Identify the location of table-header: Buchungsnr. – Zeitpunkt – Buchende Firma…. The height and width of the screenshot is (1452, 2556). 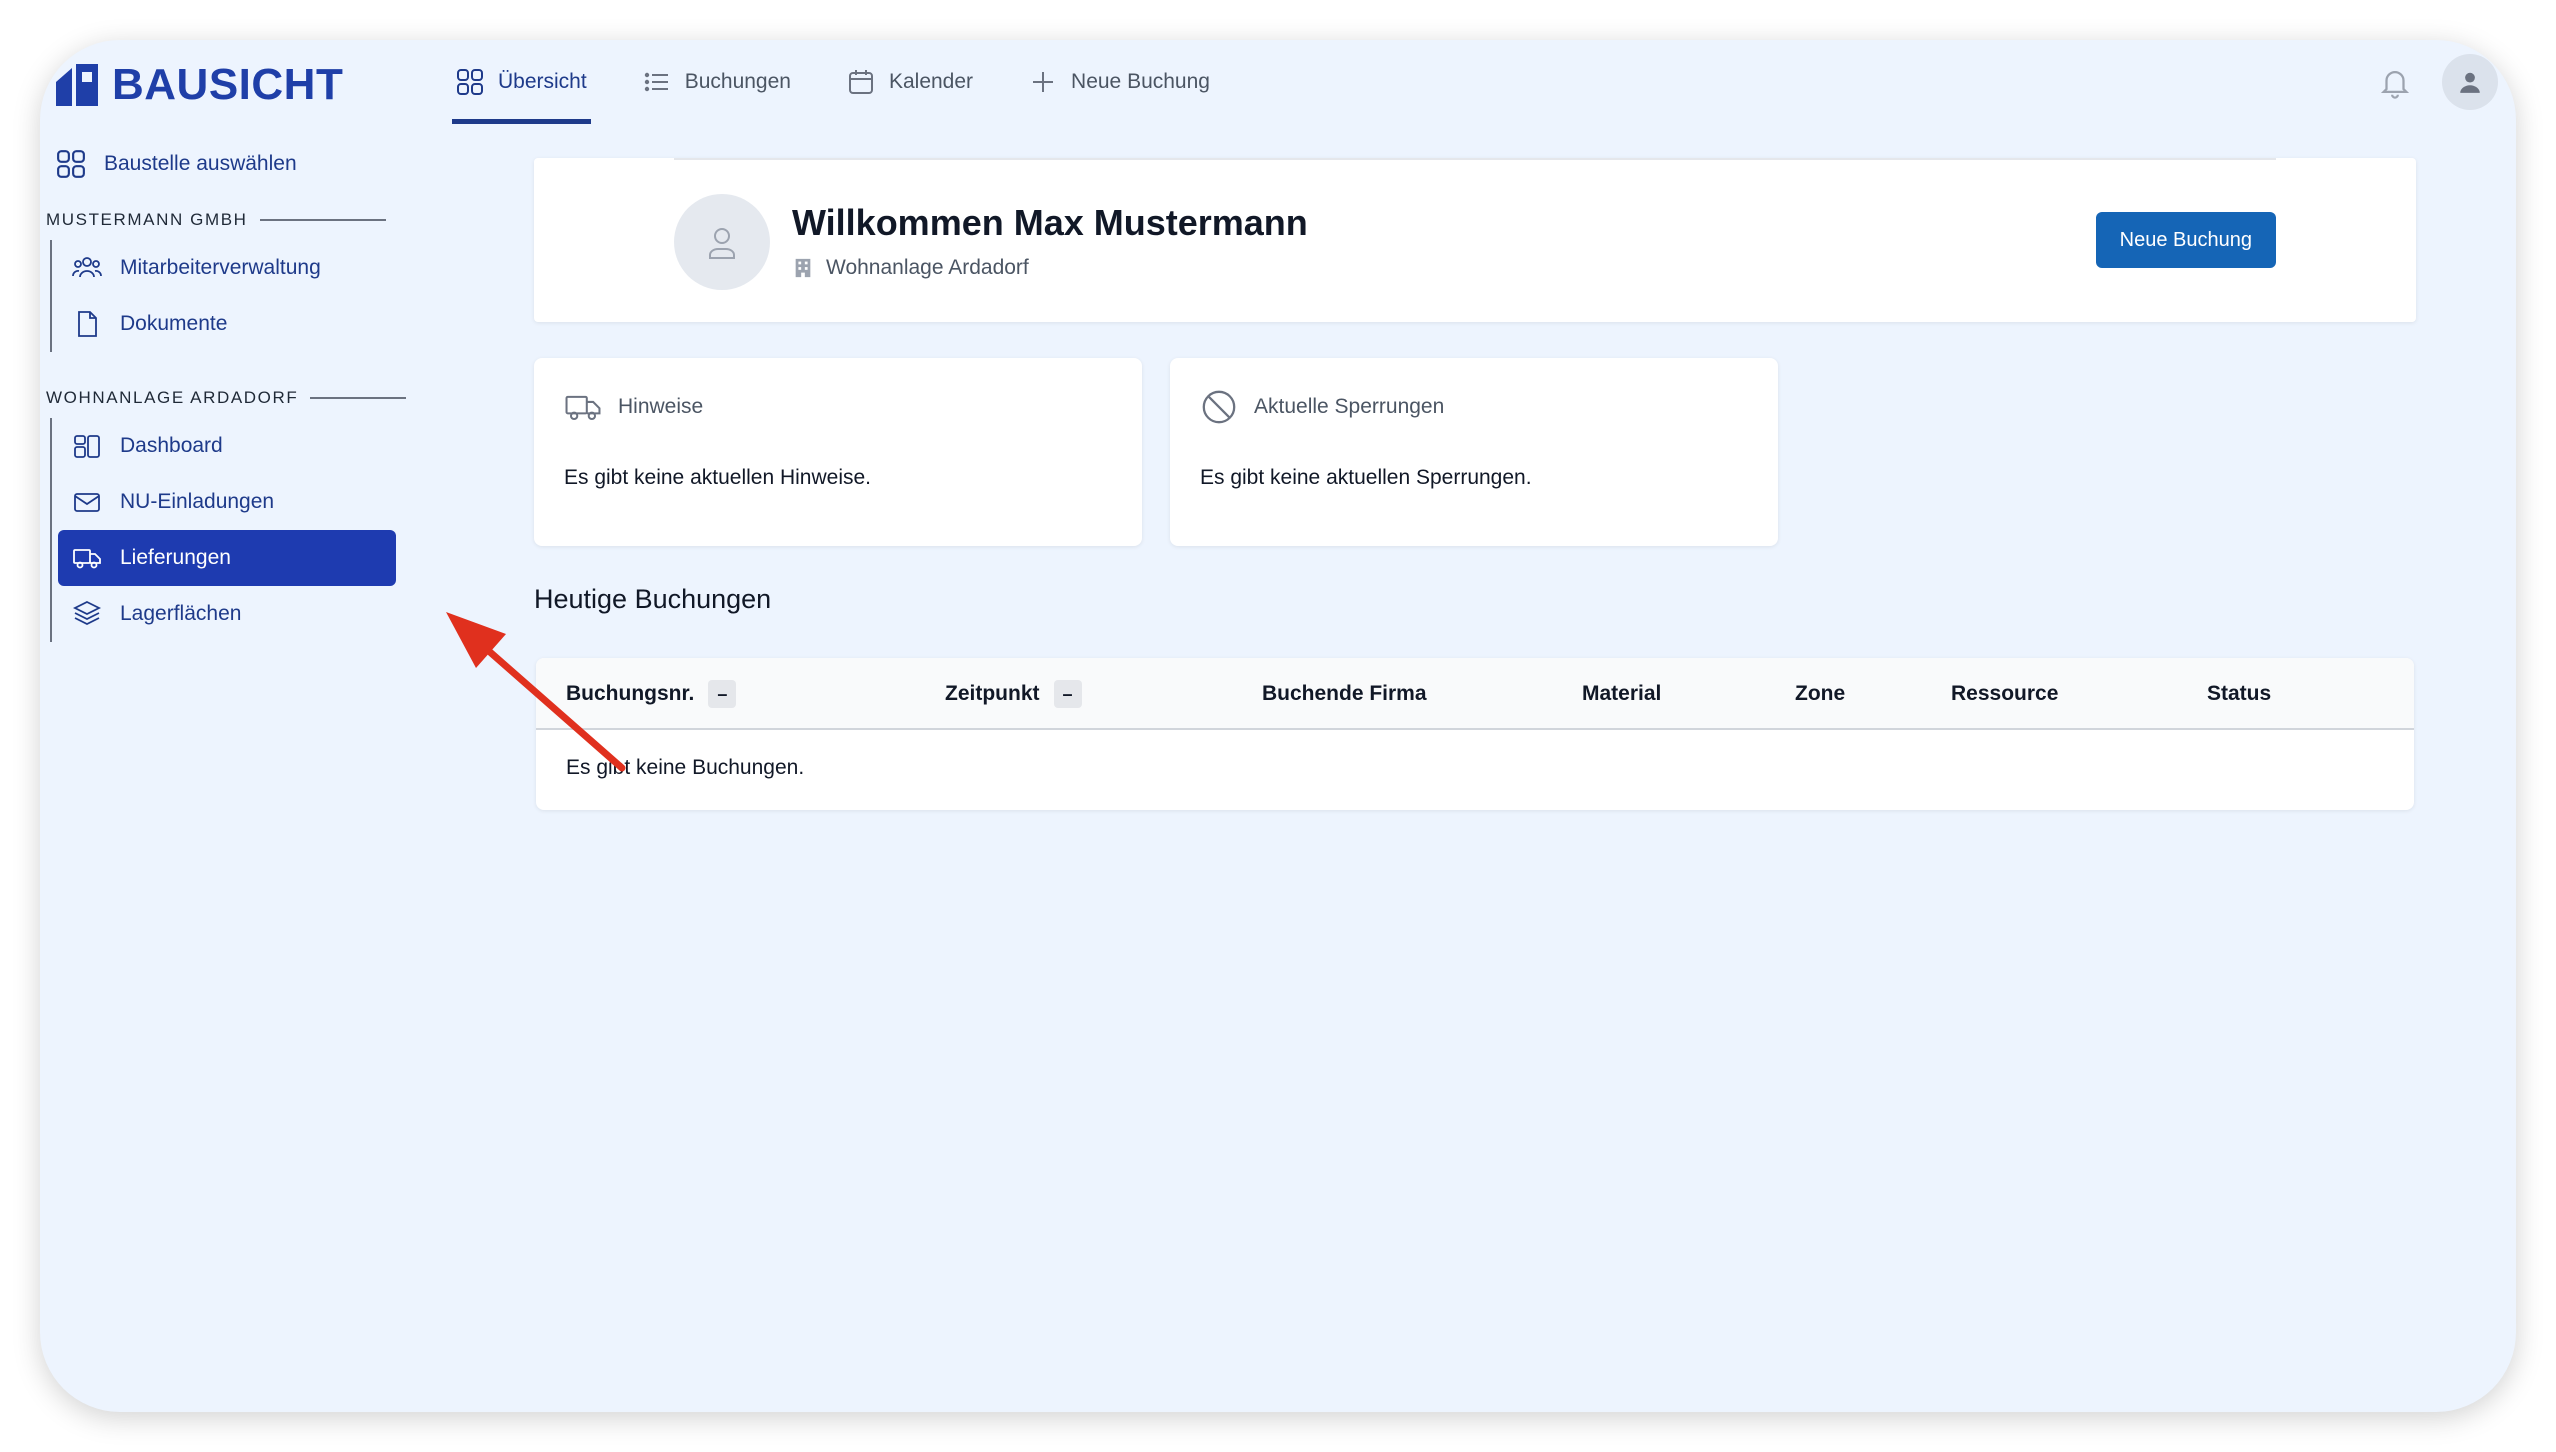
(1475, 694).